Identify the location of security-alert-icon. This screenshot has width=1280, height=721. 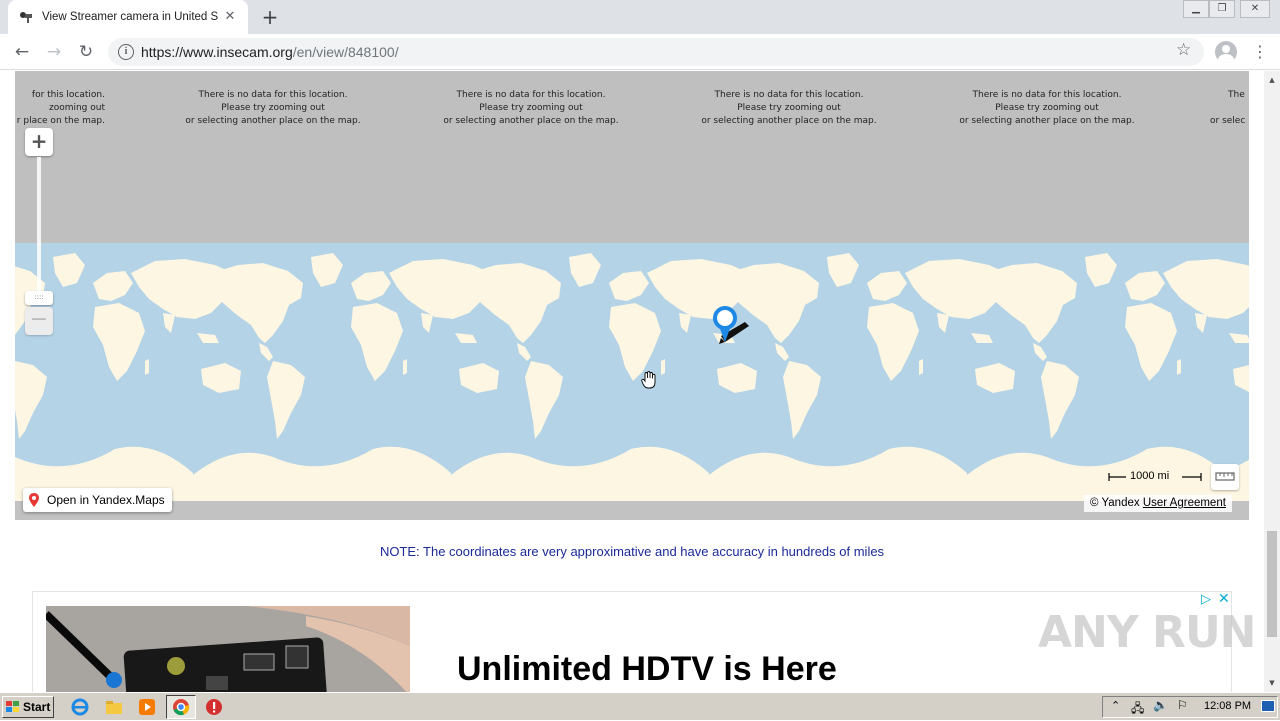
(214, 707).